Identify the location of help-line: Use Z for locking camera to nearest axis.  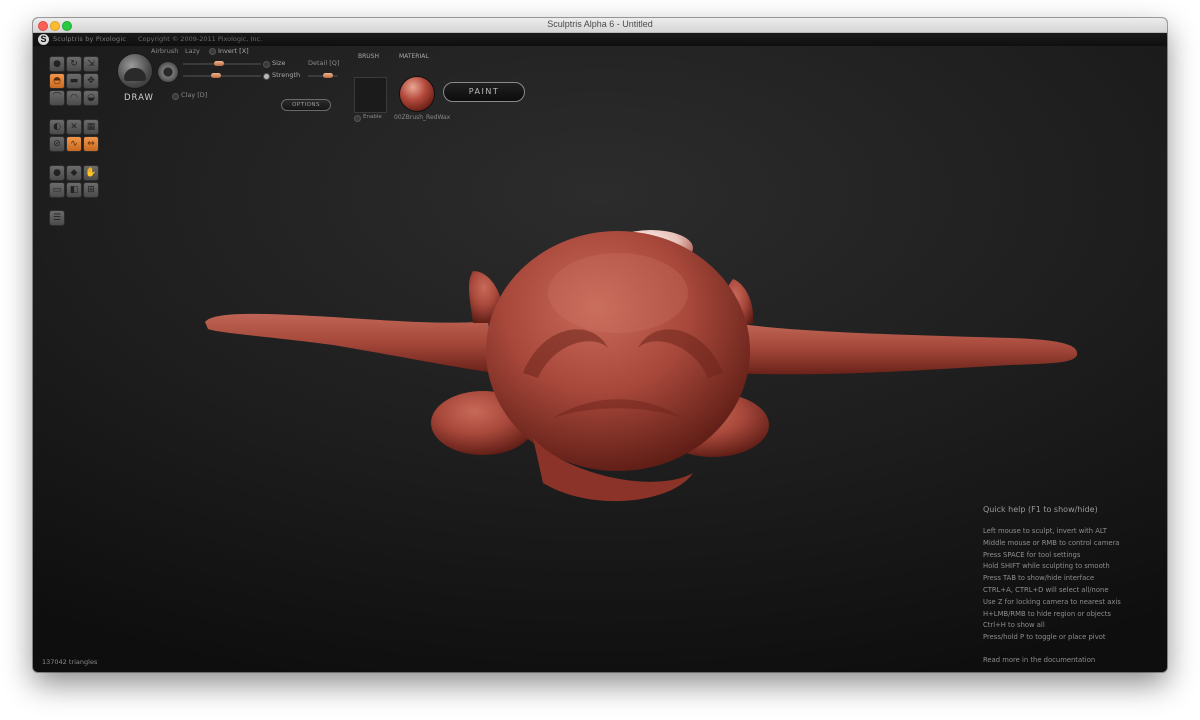
(1052, 601).